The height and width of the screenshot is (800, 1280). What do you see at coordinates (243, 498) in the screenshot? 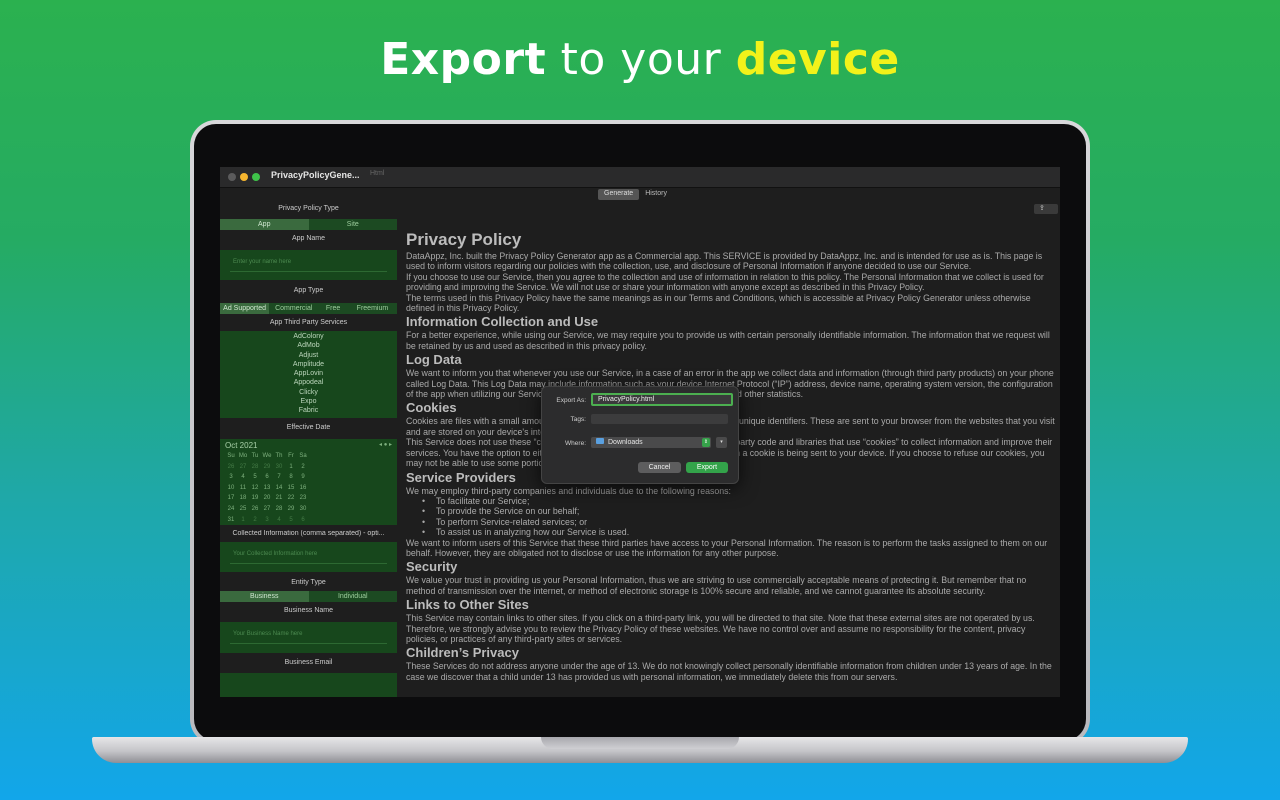
I see `calendar-day: 18` at bounding box center [243, 498].